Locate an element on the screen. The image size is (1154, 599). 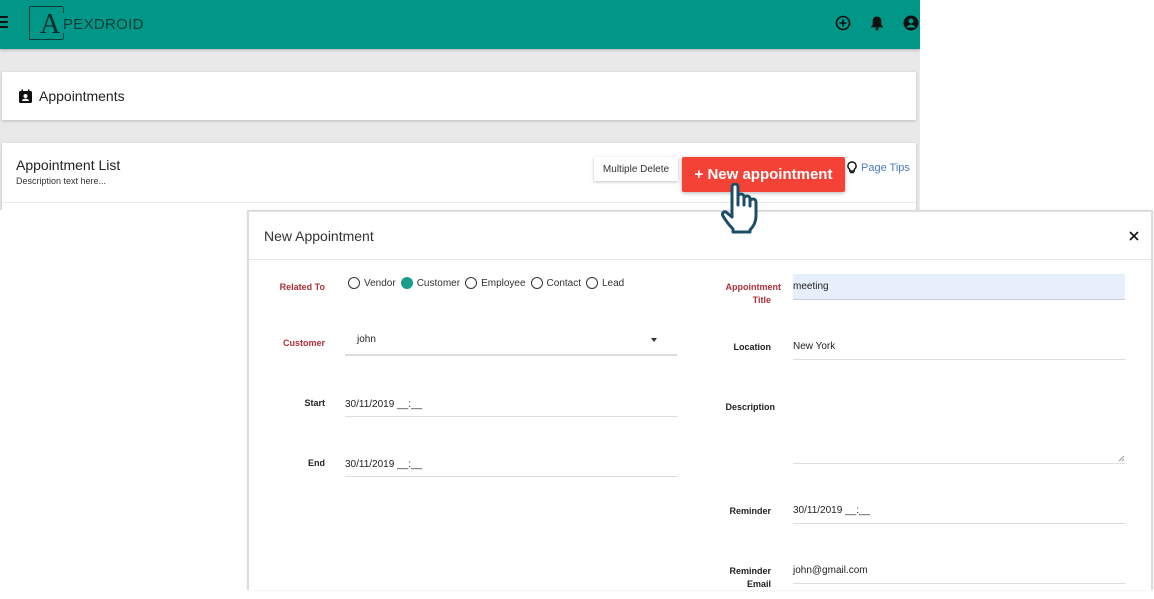
modal-title: New Appointment is located at coordinates (319, 236).